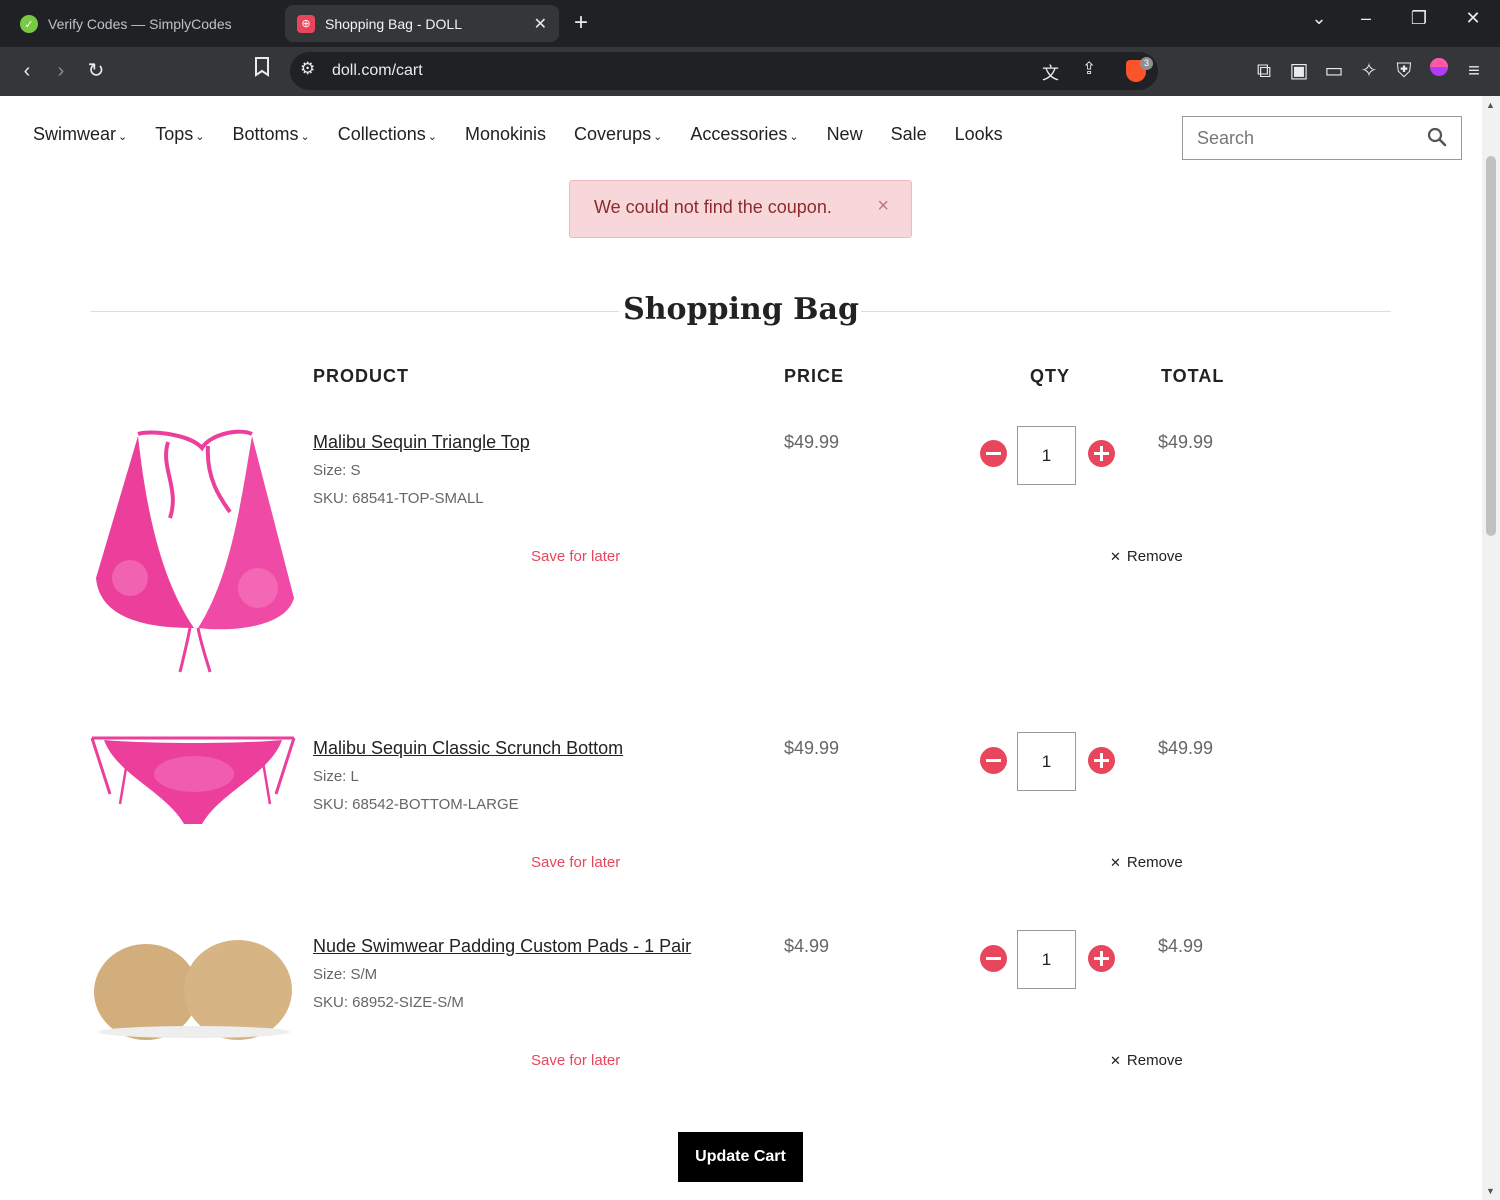 This screenshot has width=1500, height=1200. Describe the element at coordinates (193, 552) in the screenshot. I see `product-image-triangle-top` at that location.